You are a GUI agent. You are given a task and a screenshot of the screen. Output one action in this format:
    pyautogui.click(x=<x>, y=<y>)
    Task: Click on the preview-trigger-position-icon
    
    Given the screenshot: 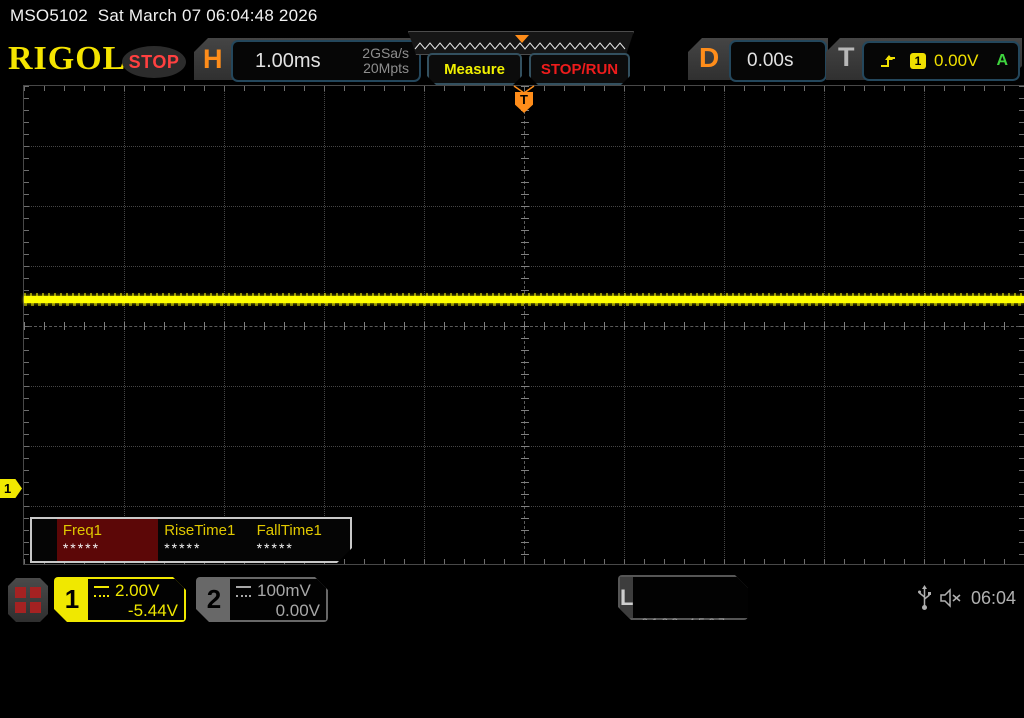 What is the action you would take?
    pyautogui.click(x=522, y=39)
    